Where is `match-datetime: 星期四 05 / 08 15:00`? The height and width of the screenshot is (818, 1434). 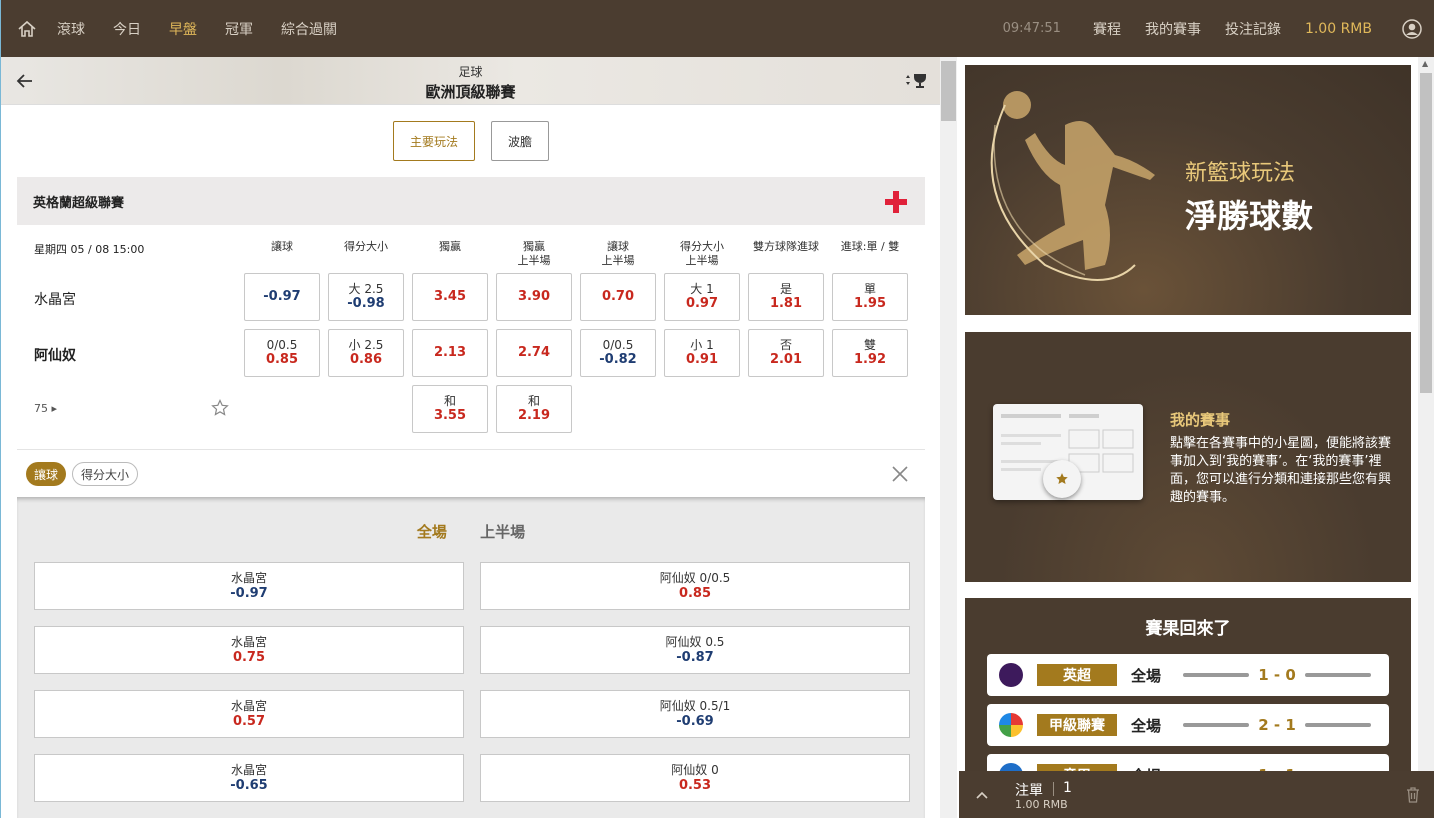 match-datetime: 星期四 05 / 08 15:00 is located at coordinates (89, 249).